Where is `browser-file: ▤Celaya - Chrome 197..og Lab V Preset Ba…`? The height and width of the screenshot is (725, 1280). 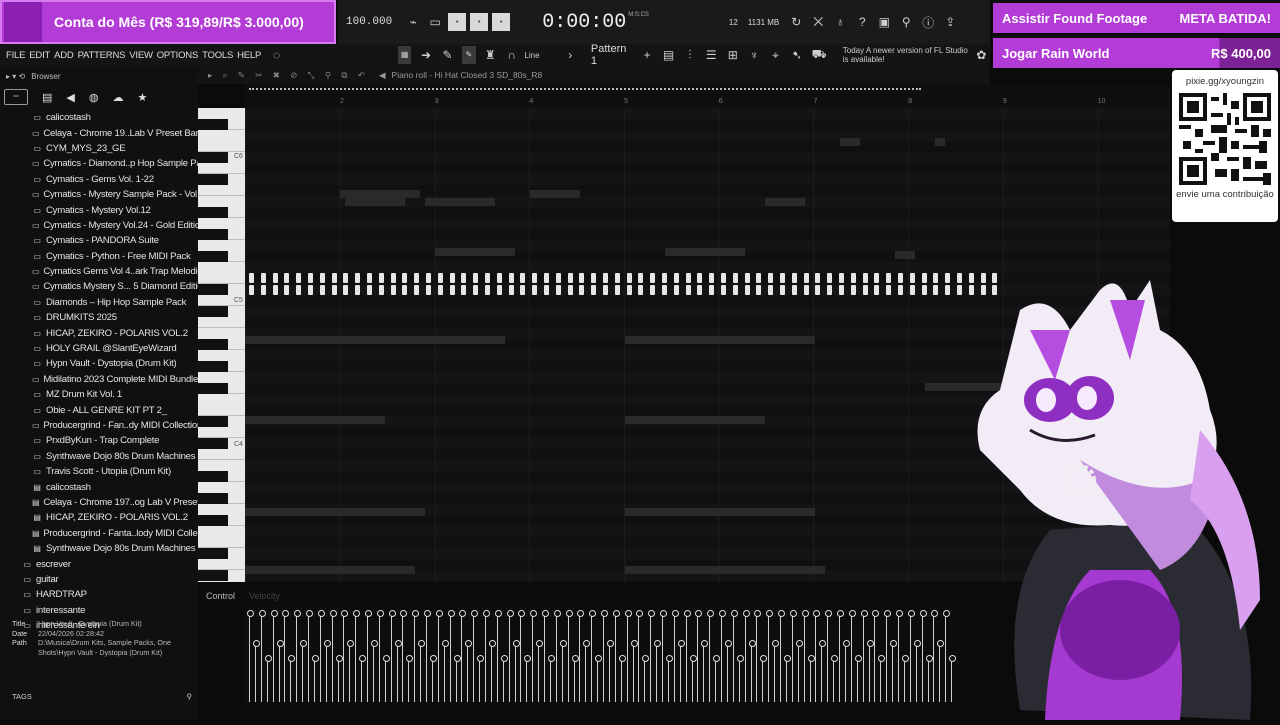
browser-file: ▤Celaya - Chrome 197..og Lab V Preset Ba… is located at coordinates (99, 502).